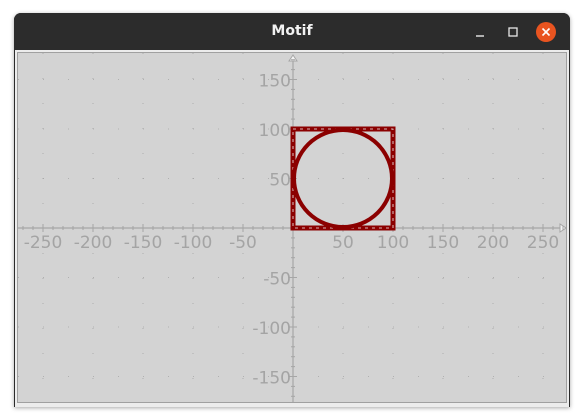  Describe the element at coordinates (271, 379) in the screenshot. I see `y-tick-label: -150` at that location.